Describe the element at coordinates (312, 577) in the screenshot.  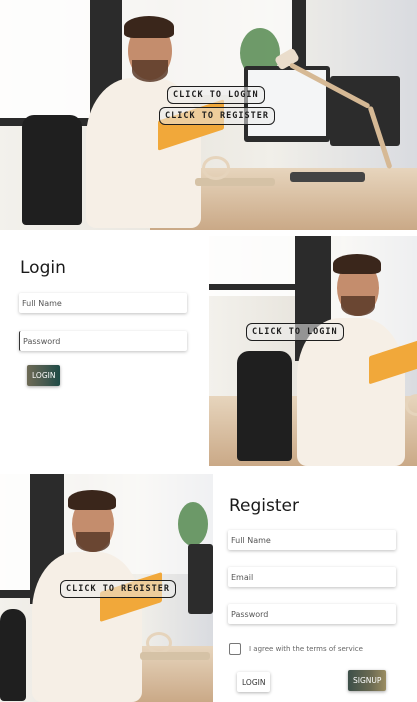
I see `register-email-input` at that location.